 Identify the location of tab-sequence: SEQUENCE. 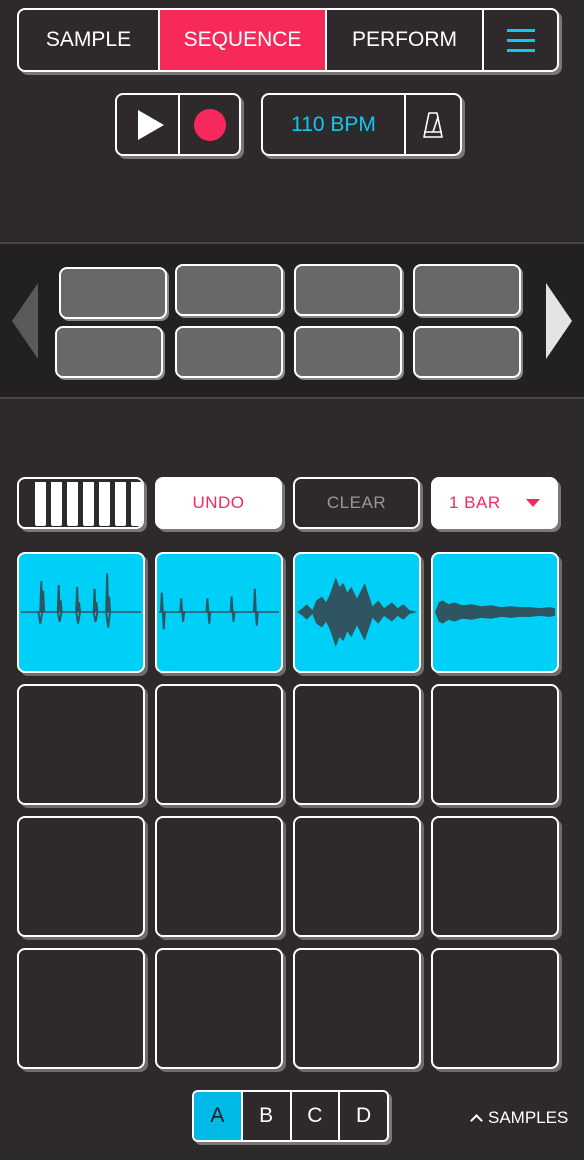
(243, 40).